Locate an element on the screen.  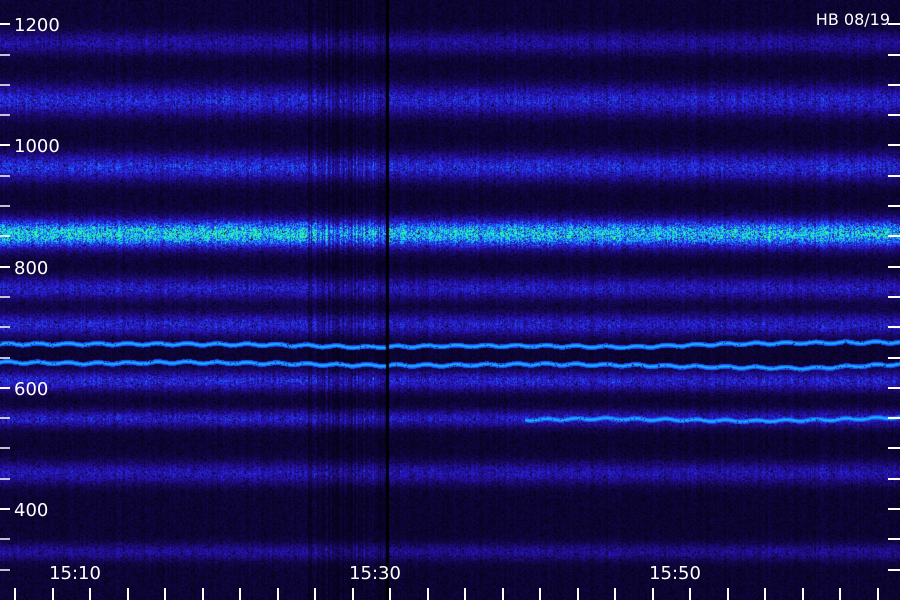
x-axis-labels: 15:10 15:30 15:50 is located at coordinates (375, 573).